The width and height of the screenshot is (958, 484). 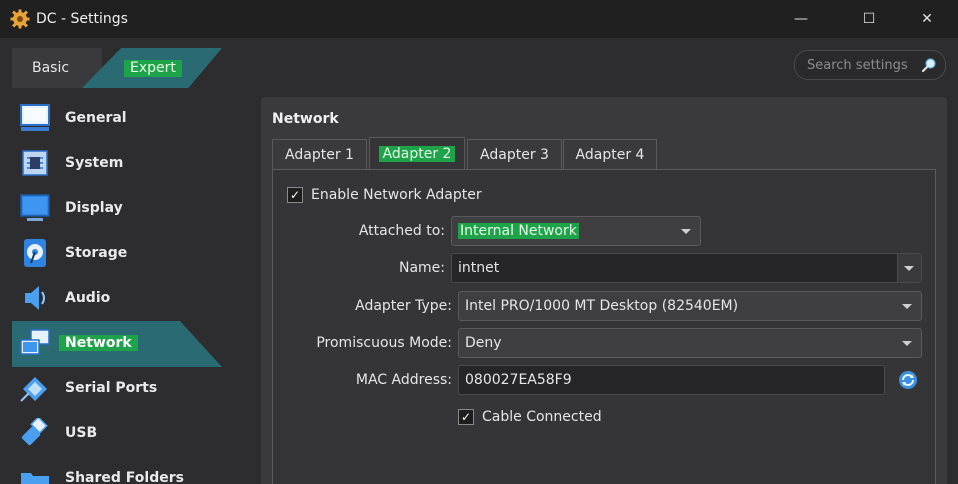 What do you see at coordinates (34, 432) in the screenshot?
I see `usb-icon` at bounding box center [34, 432].